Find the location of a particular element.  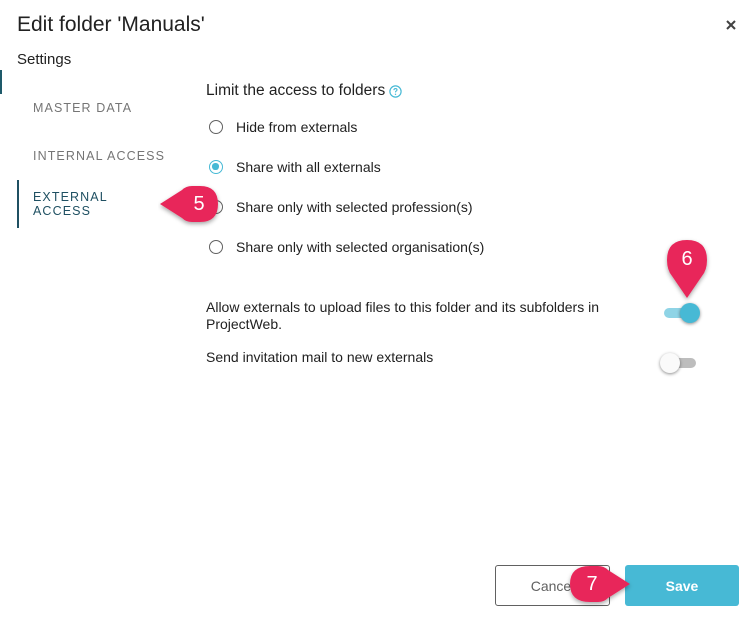

radio-share-with-all-externals: Share with all externals is located at coordinates (295, 167).